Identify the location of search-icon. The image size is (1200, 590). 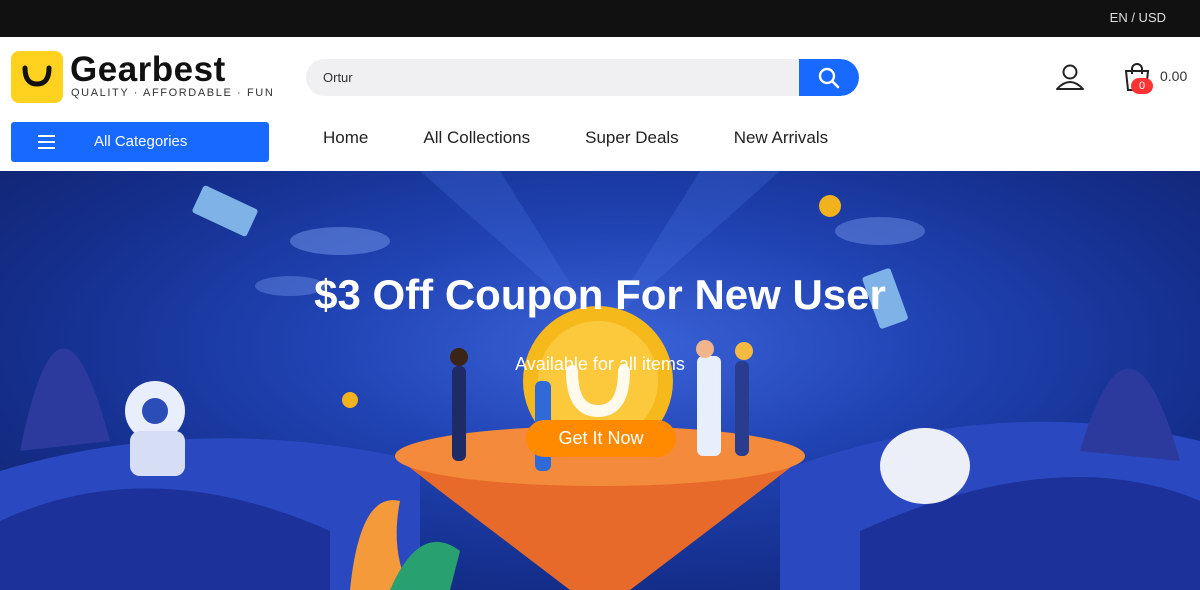
(829, 78).